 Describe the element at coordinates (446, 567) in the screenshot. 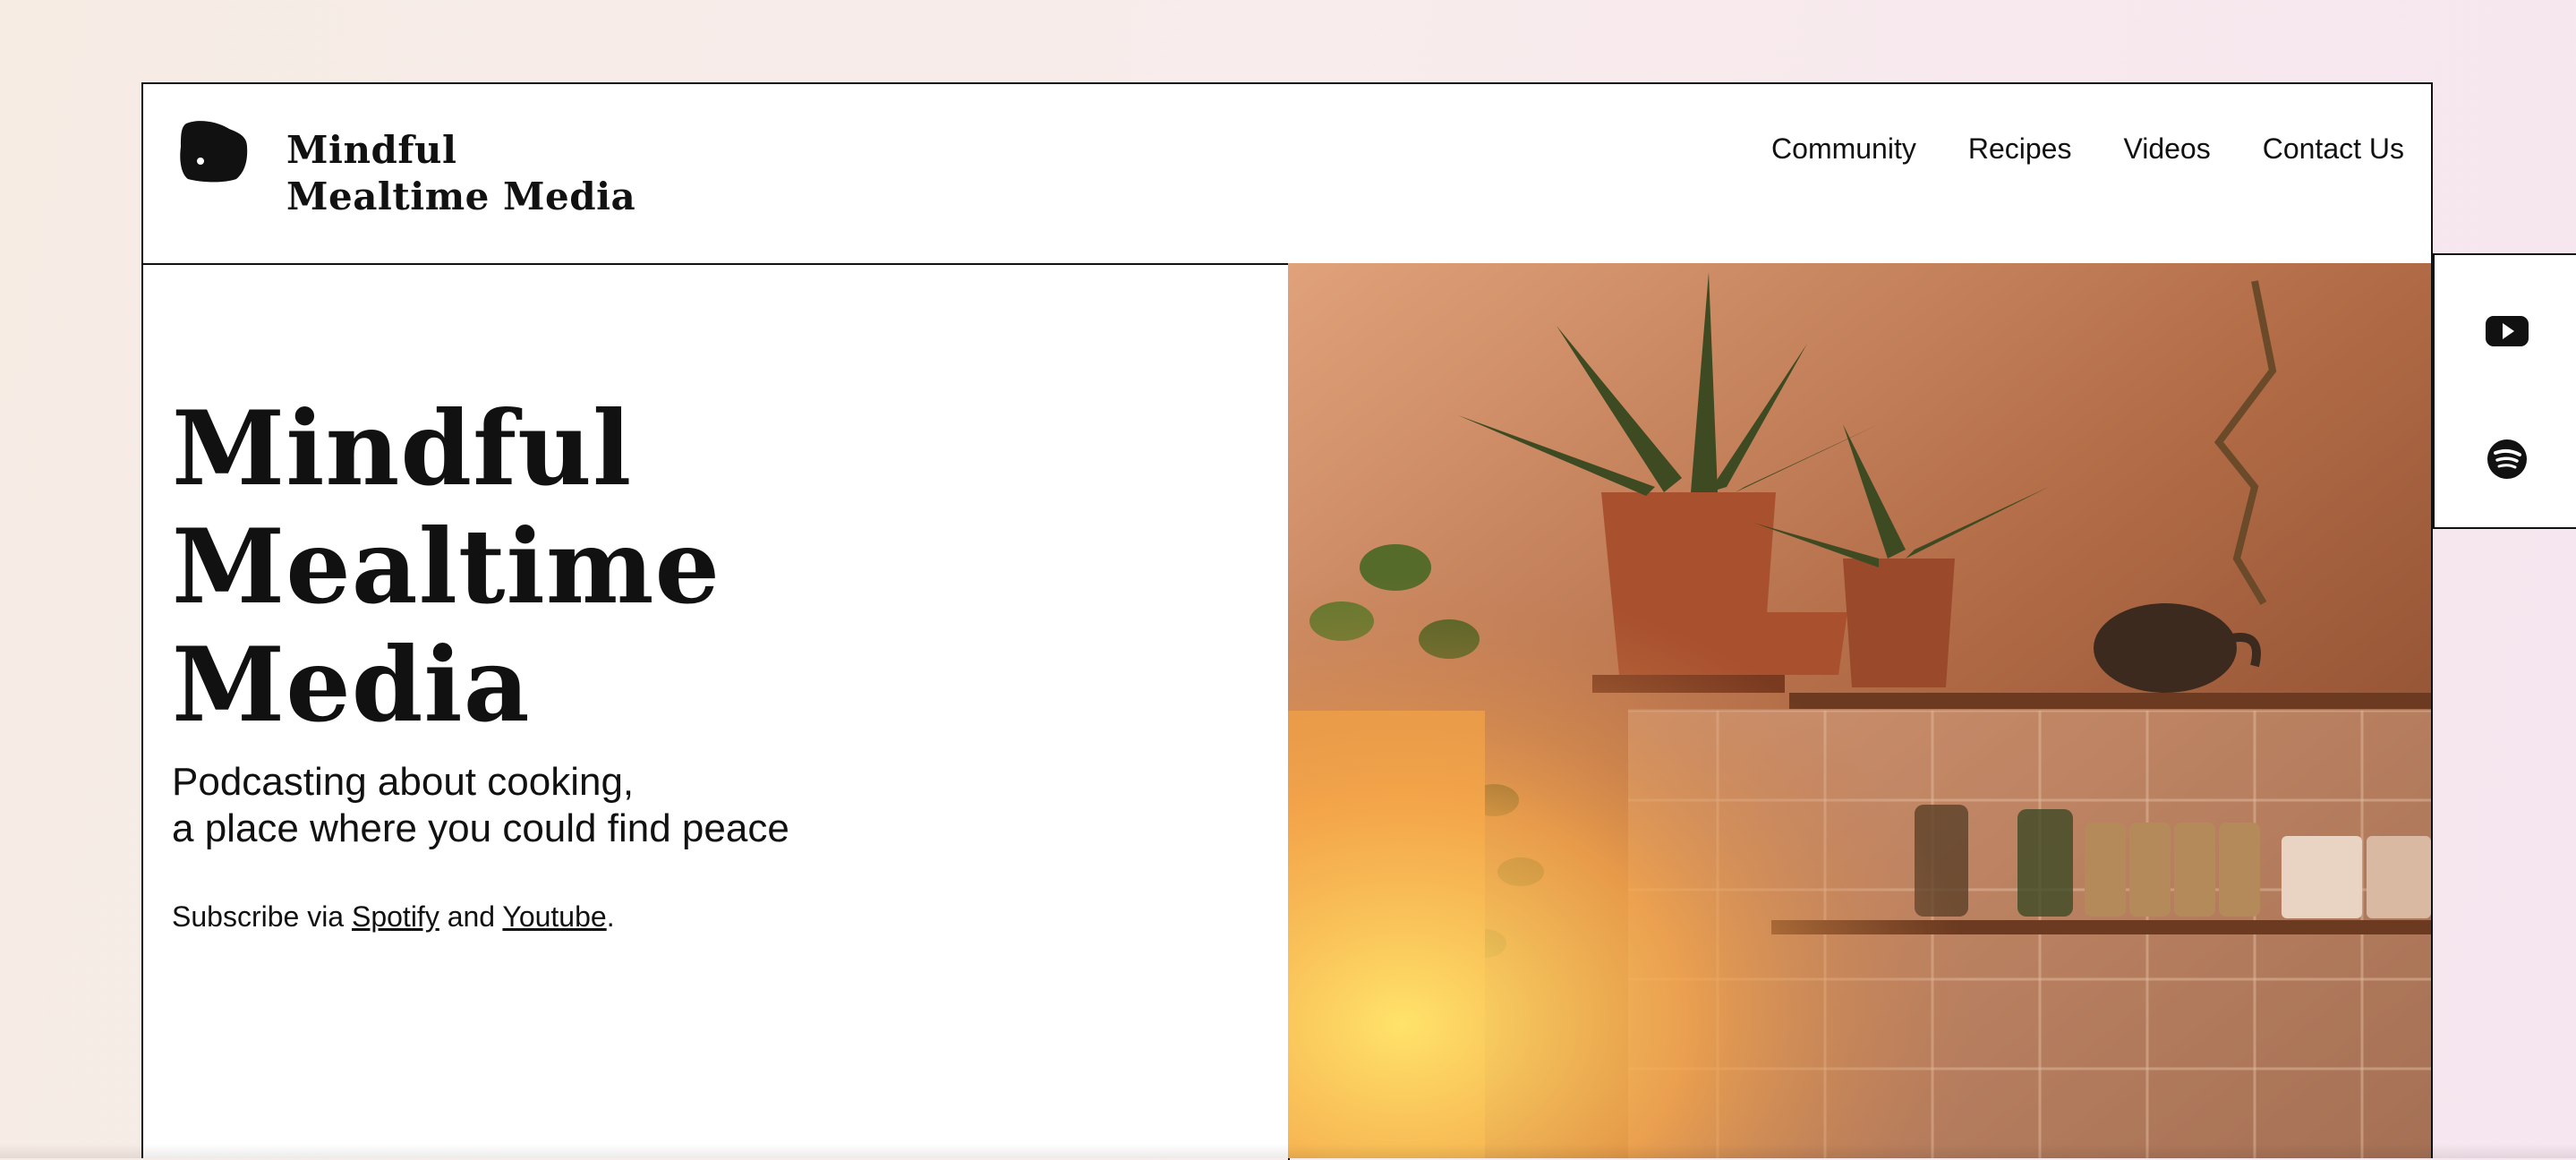

I see `hero-title-line-2: Mealtime` at that location.